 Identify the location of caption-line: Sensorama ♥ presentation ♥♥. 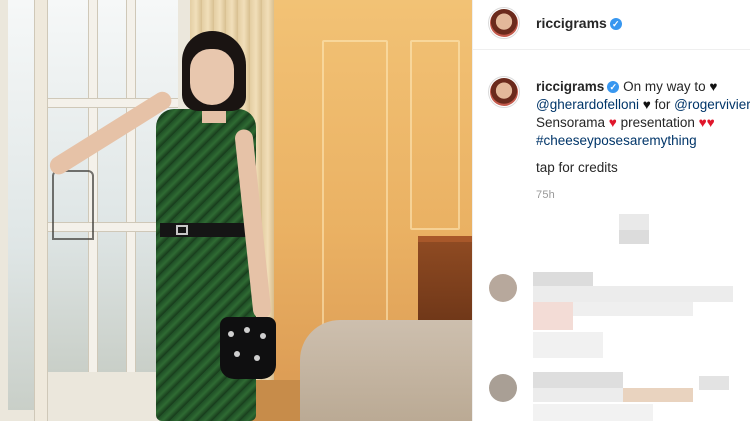
(643, 123).